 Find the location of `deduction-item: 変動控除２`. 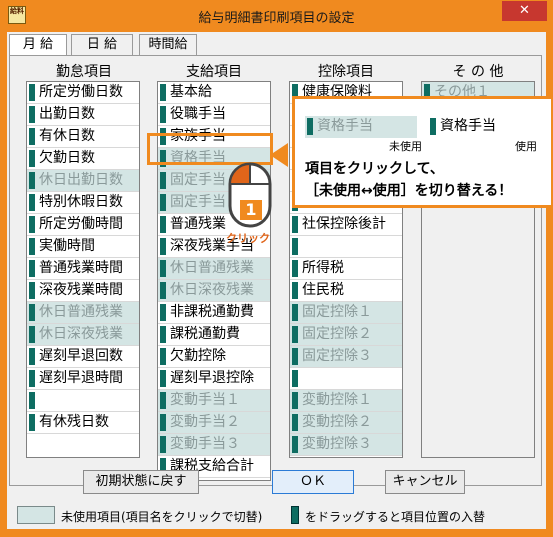

deduction-item: 変動控除２ is located at coordinates (346, 423).